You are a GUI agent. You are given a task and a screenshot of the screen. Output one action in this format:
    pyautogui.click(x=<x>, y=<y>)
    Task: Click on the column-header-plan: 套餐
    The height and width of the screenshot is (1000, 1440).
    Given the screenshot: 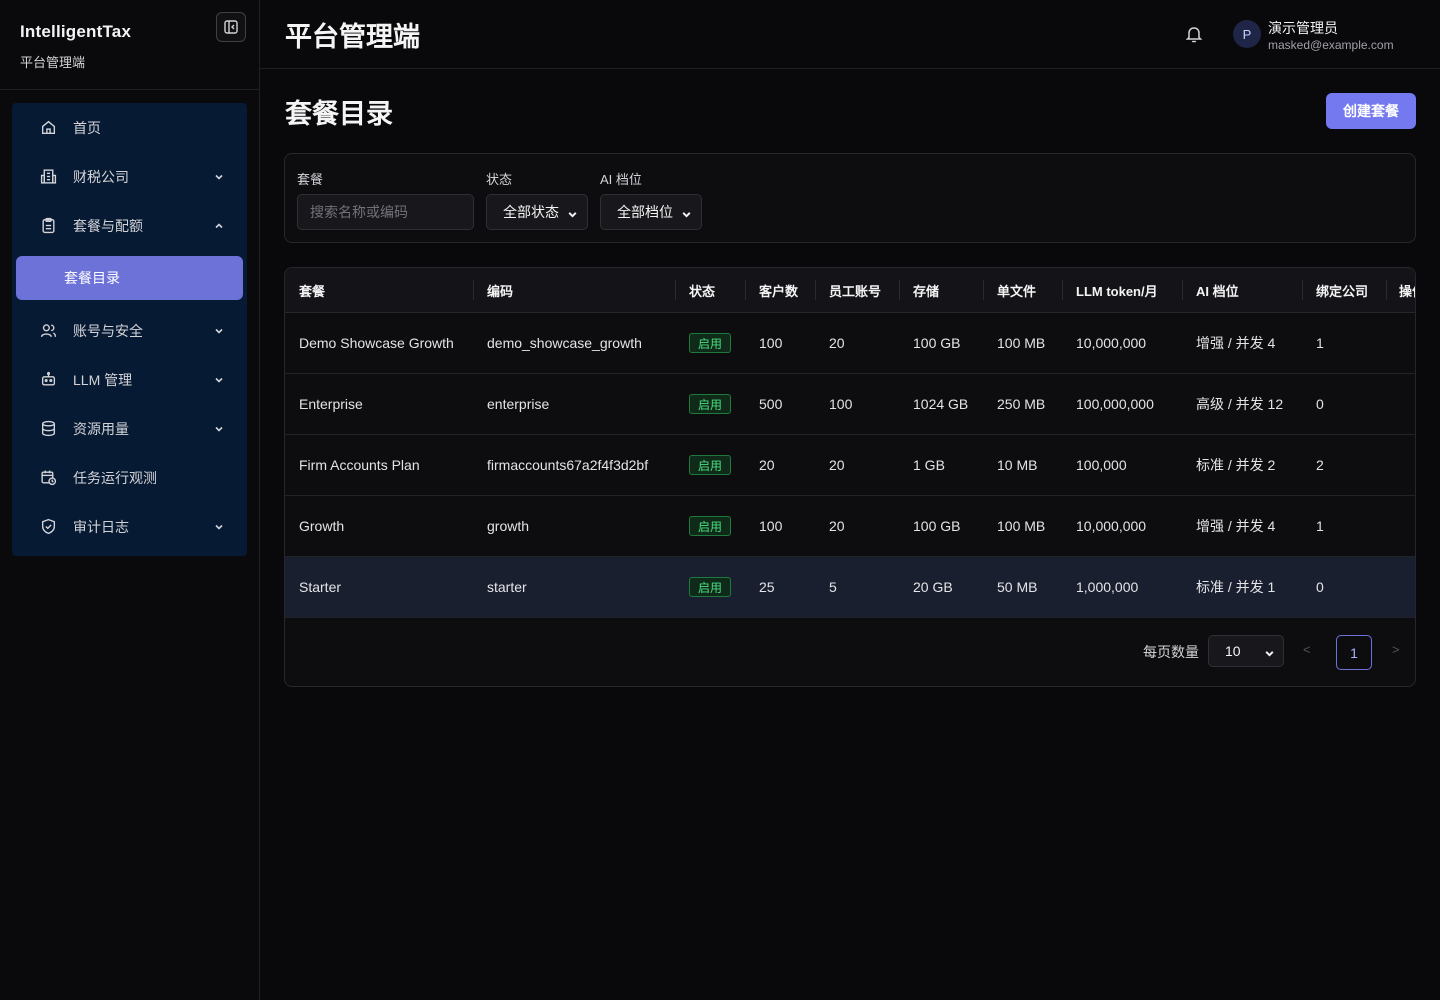 What is the action you would take?
    pyautogui.click(x=312, y=291)
    